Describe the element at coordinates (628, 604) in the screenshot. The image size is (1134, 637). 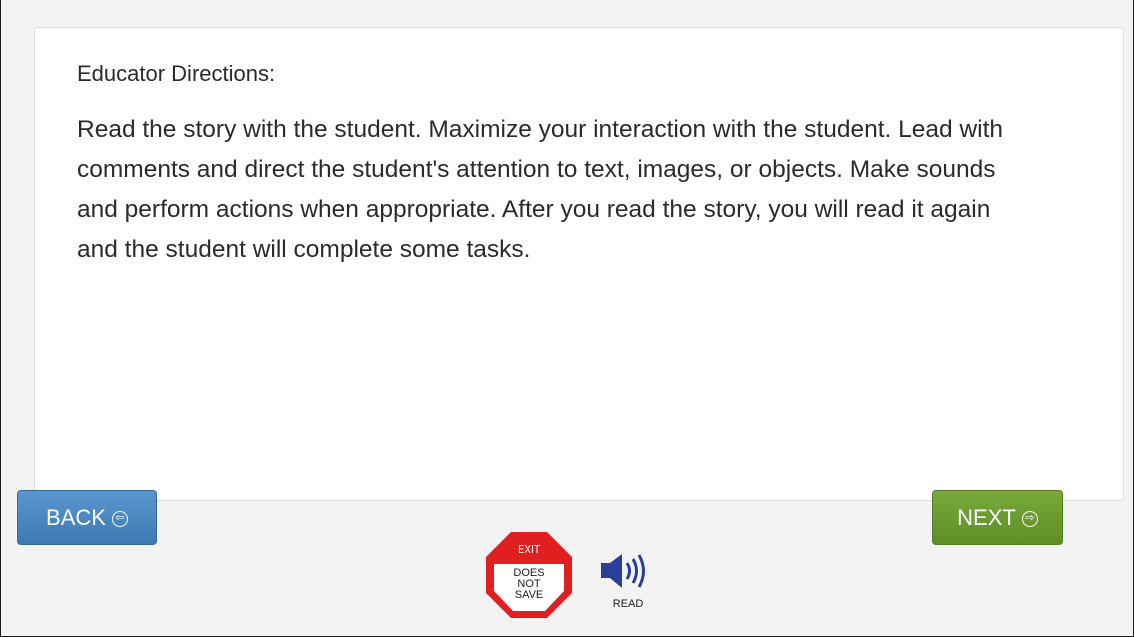
I see `read-label: READ` at that location.